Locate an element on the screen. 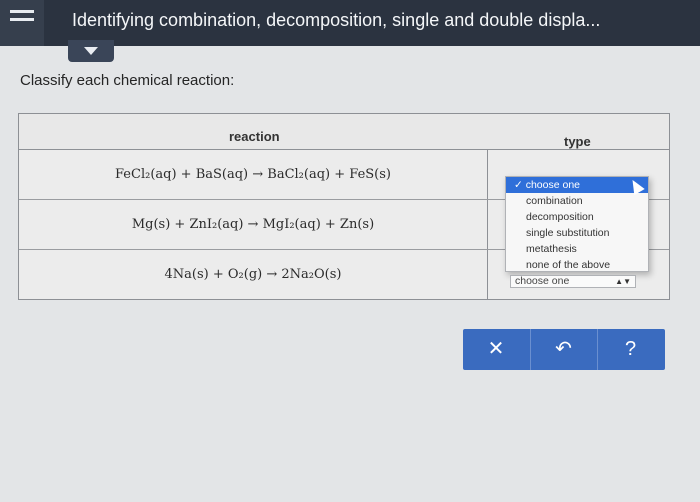 This screenshot has width=700, height=502. menu-icon is located at coordinates (22, 23).